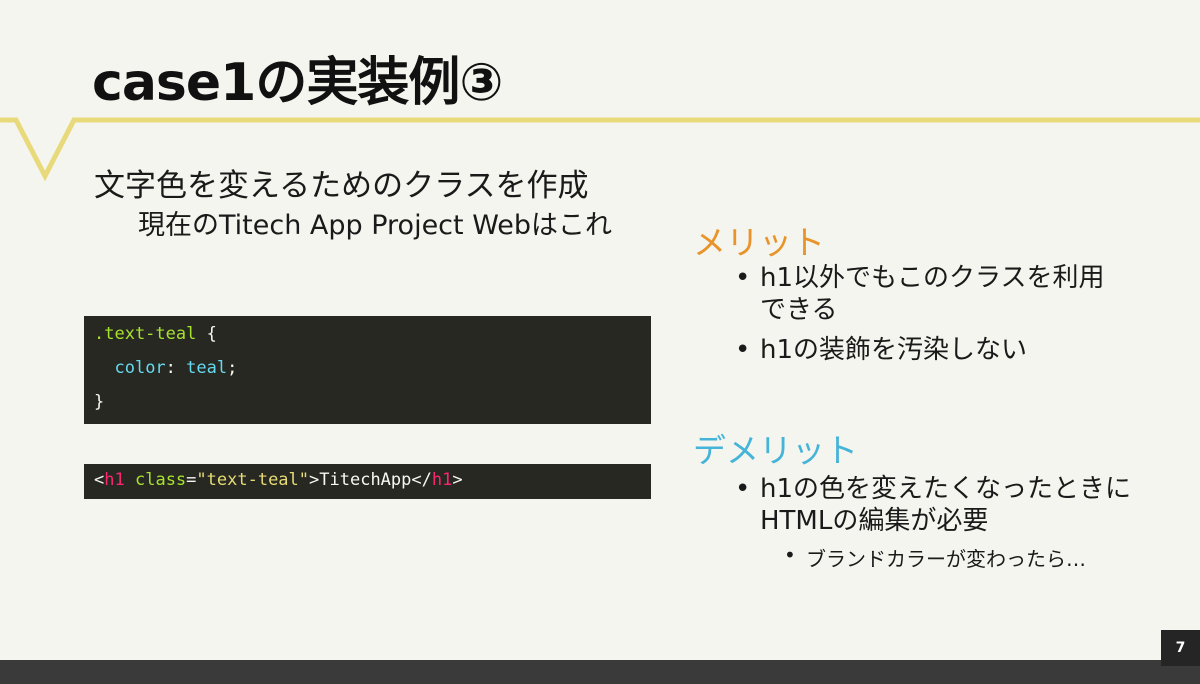  What do you see at coordinates (99, 402) in the screenshot?
I see `css-close-brace: }` at bounding box center [99, 402].